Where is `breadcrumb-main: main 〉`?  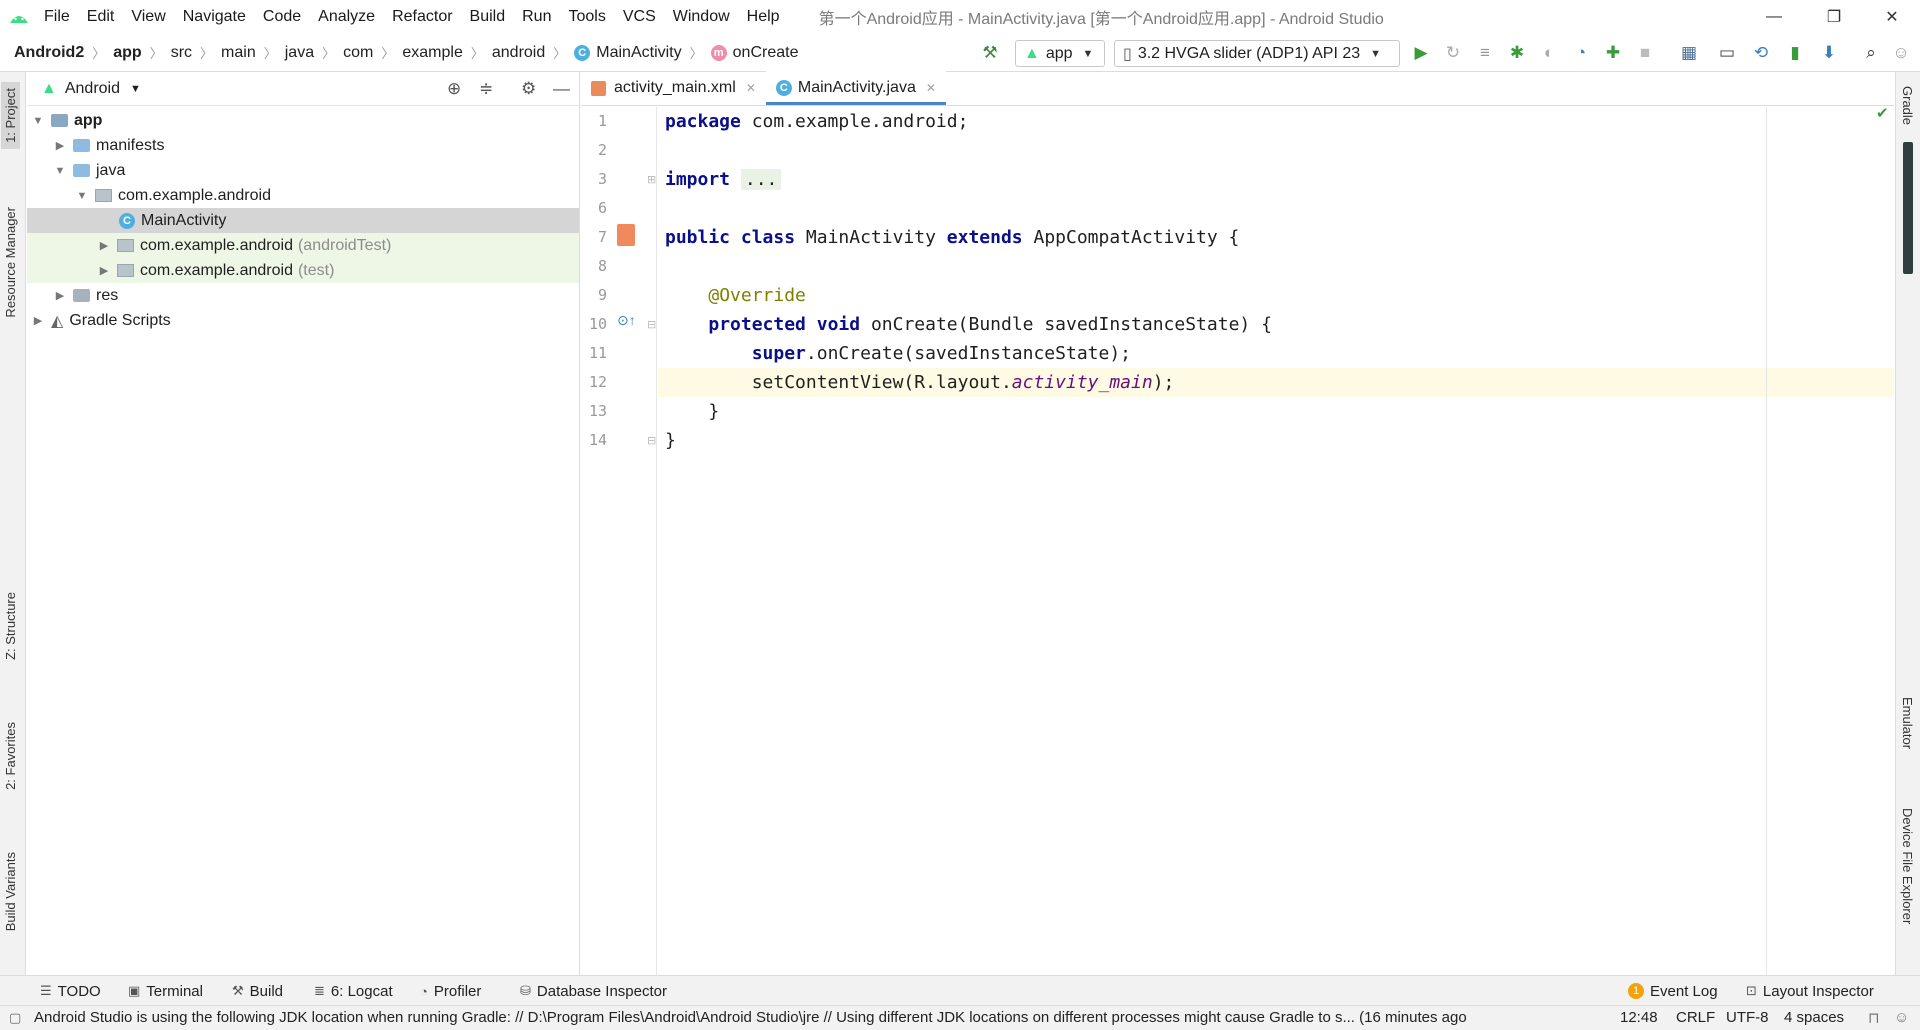 breadcrumb-main: main 〉 is located at coordinates (253, 52).